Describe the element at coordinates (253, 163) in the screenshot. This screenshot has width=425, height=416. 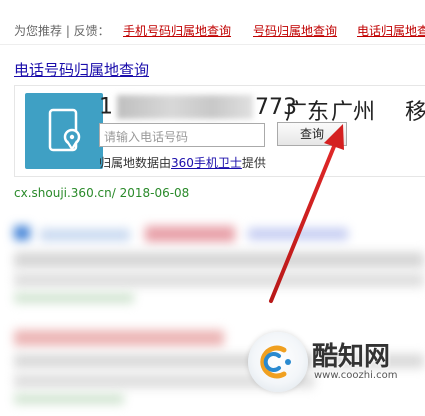
I see `provider-suffix: 提供` at that location.